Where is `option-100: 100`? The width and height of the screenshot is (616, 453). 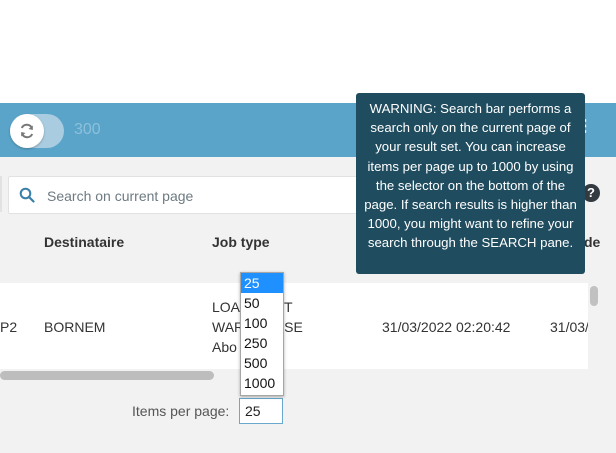
option-100: 100 is located at coordinates (262, 323).